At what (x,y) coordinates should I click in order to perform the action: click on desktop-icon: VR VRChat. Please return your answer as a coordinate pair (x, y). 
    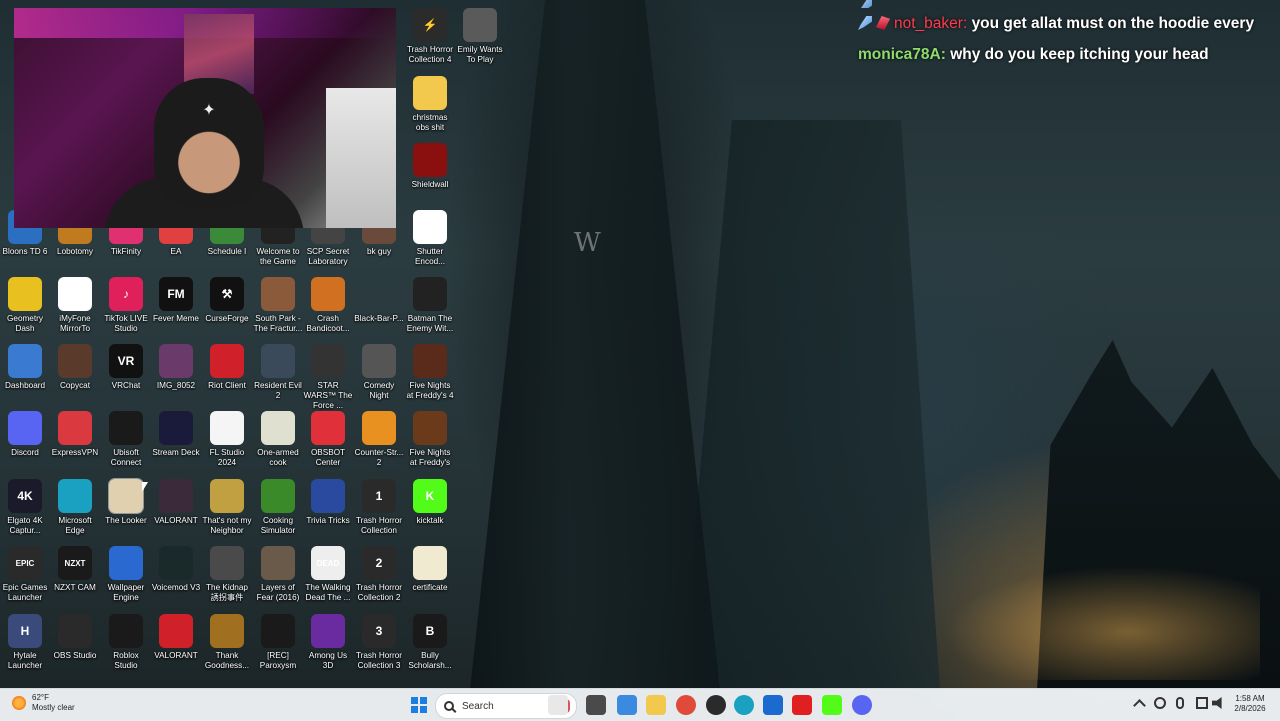
    Looking at the image, I should click on (126, 367).